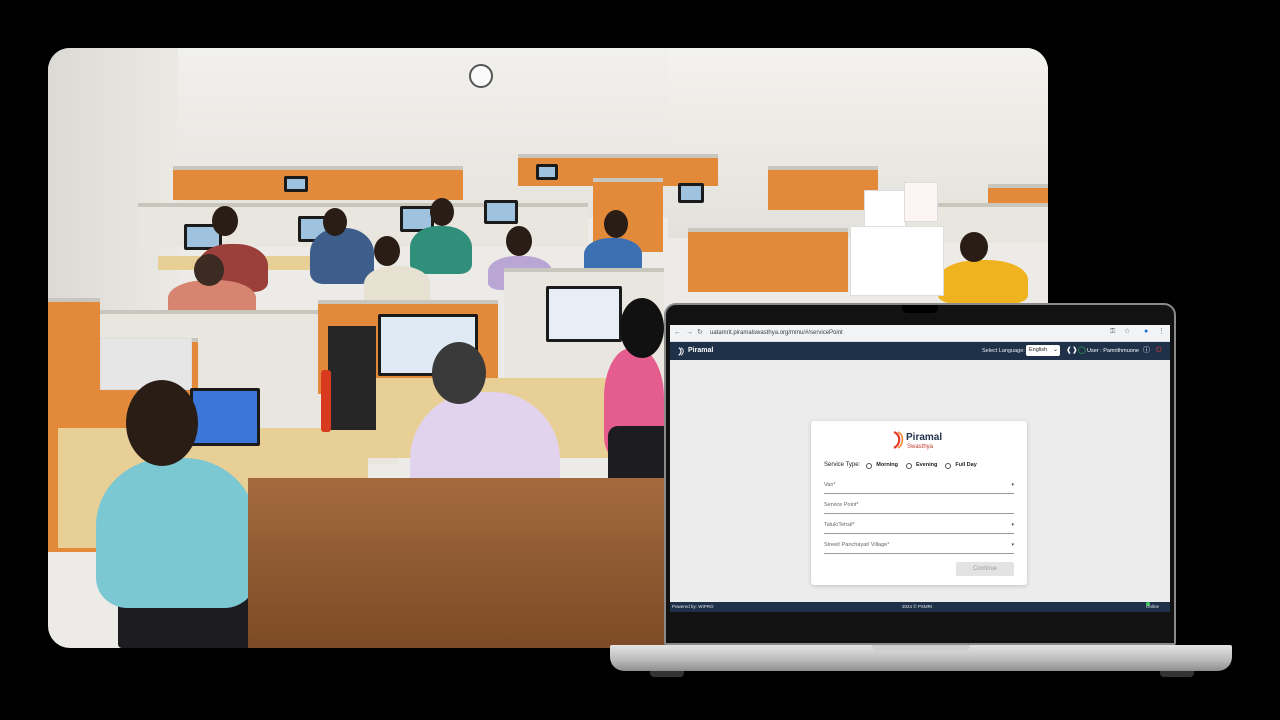 This screenshot has width=1280, height=720. What do you see at coordinates (326, 401) in the screenshot?
I see `water-bottle` at bounding box center [326, 401].